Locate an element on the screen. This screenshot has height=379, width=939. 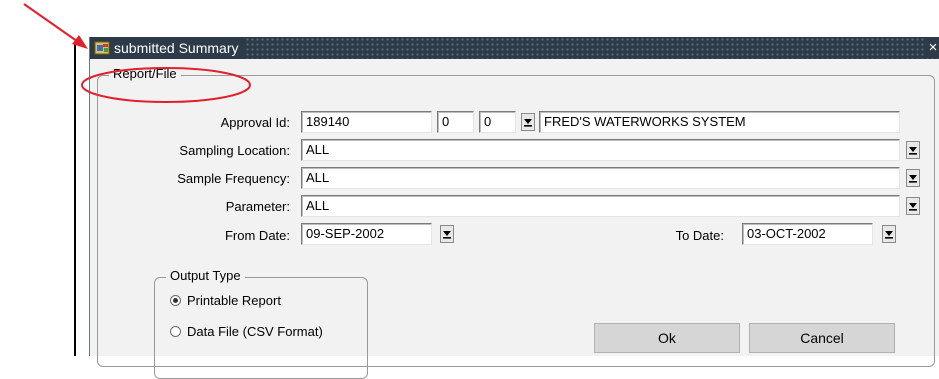
annotation-arrow-head is located at coordinates (80, 42).